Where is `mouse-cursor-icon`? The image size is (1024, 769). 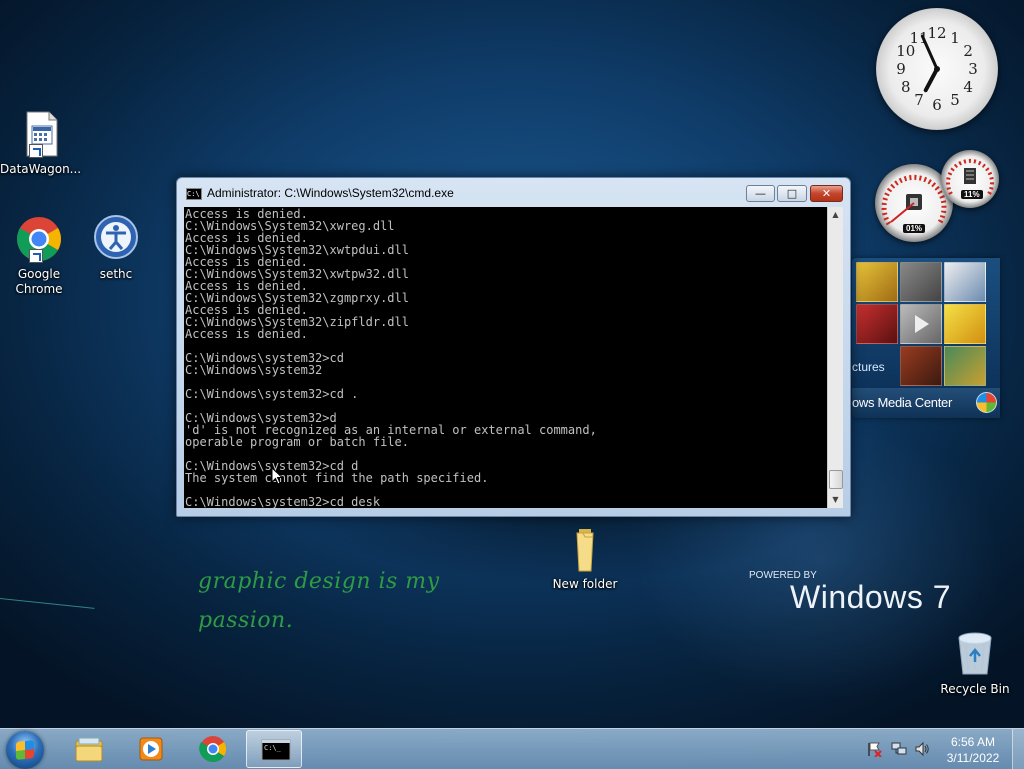
mouse-cursor-icon is located at coordinates (277, 476).